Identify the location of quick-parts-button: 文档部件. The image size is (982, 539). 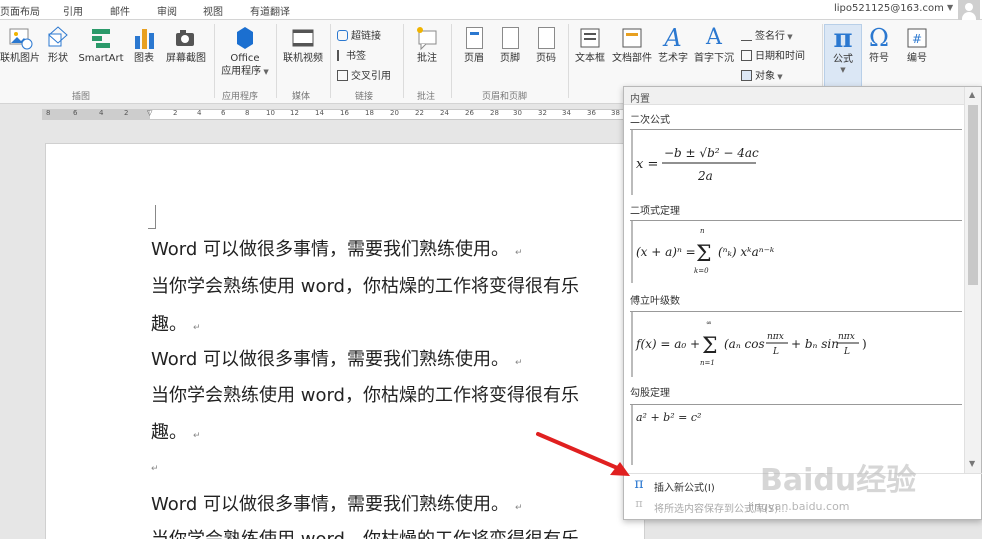
(632, 44).